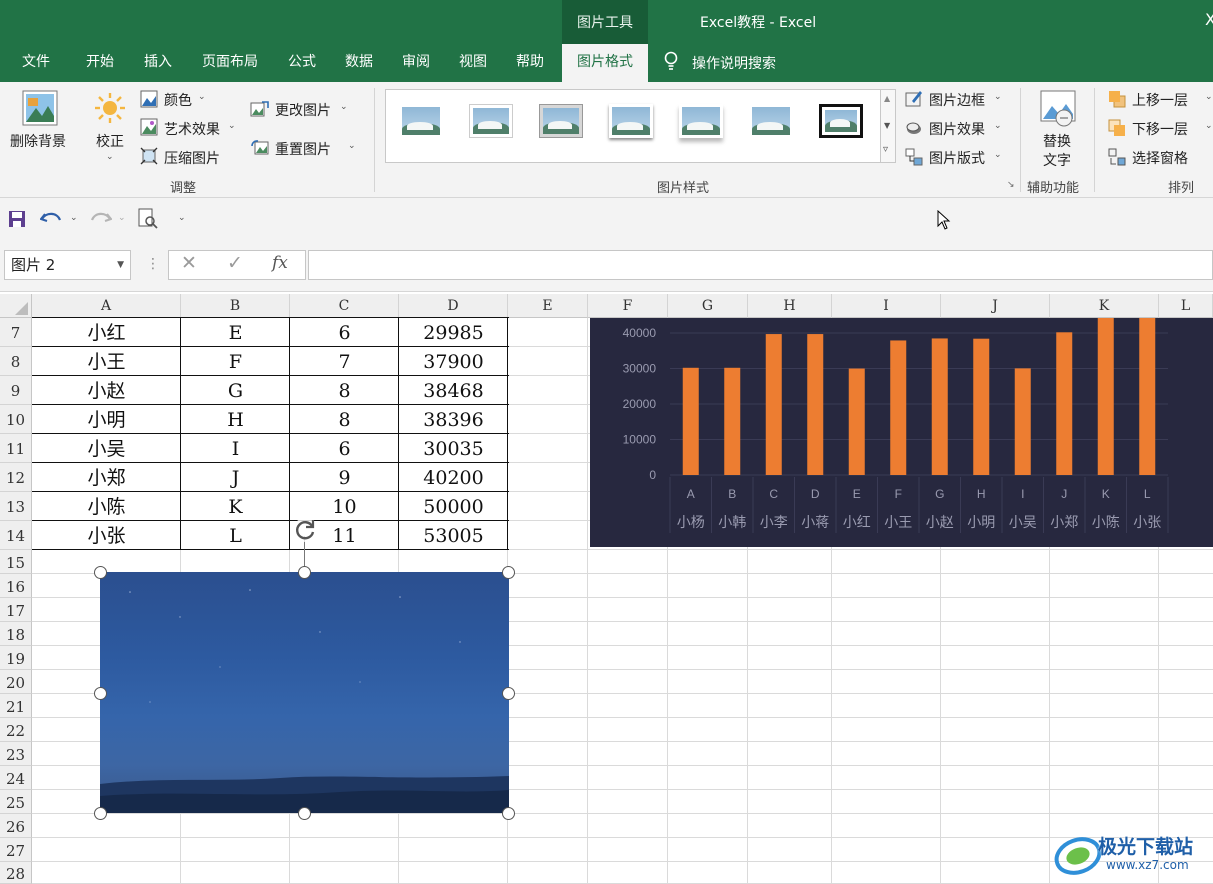 The height and width of the screenshot is (884, 1213). Describe the element at coordinates (110, 108) in the screenshot. I see `sun-icon` at that location.